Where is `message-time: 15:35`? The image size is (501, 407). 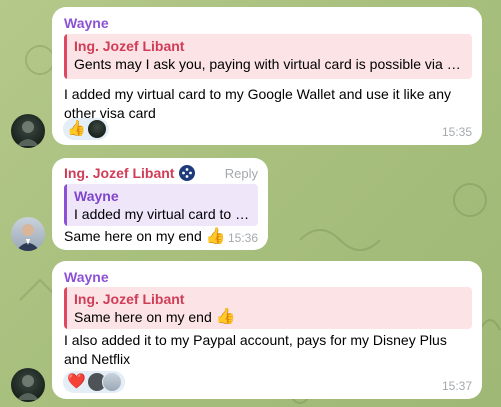
message-time: 15:35 is located at coordinates (456, 132).